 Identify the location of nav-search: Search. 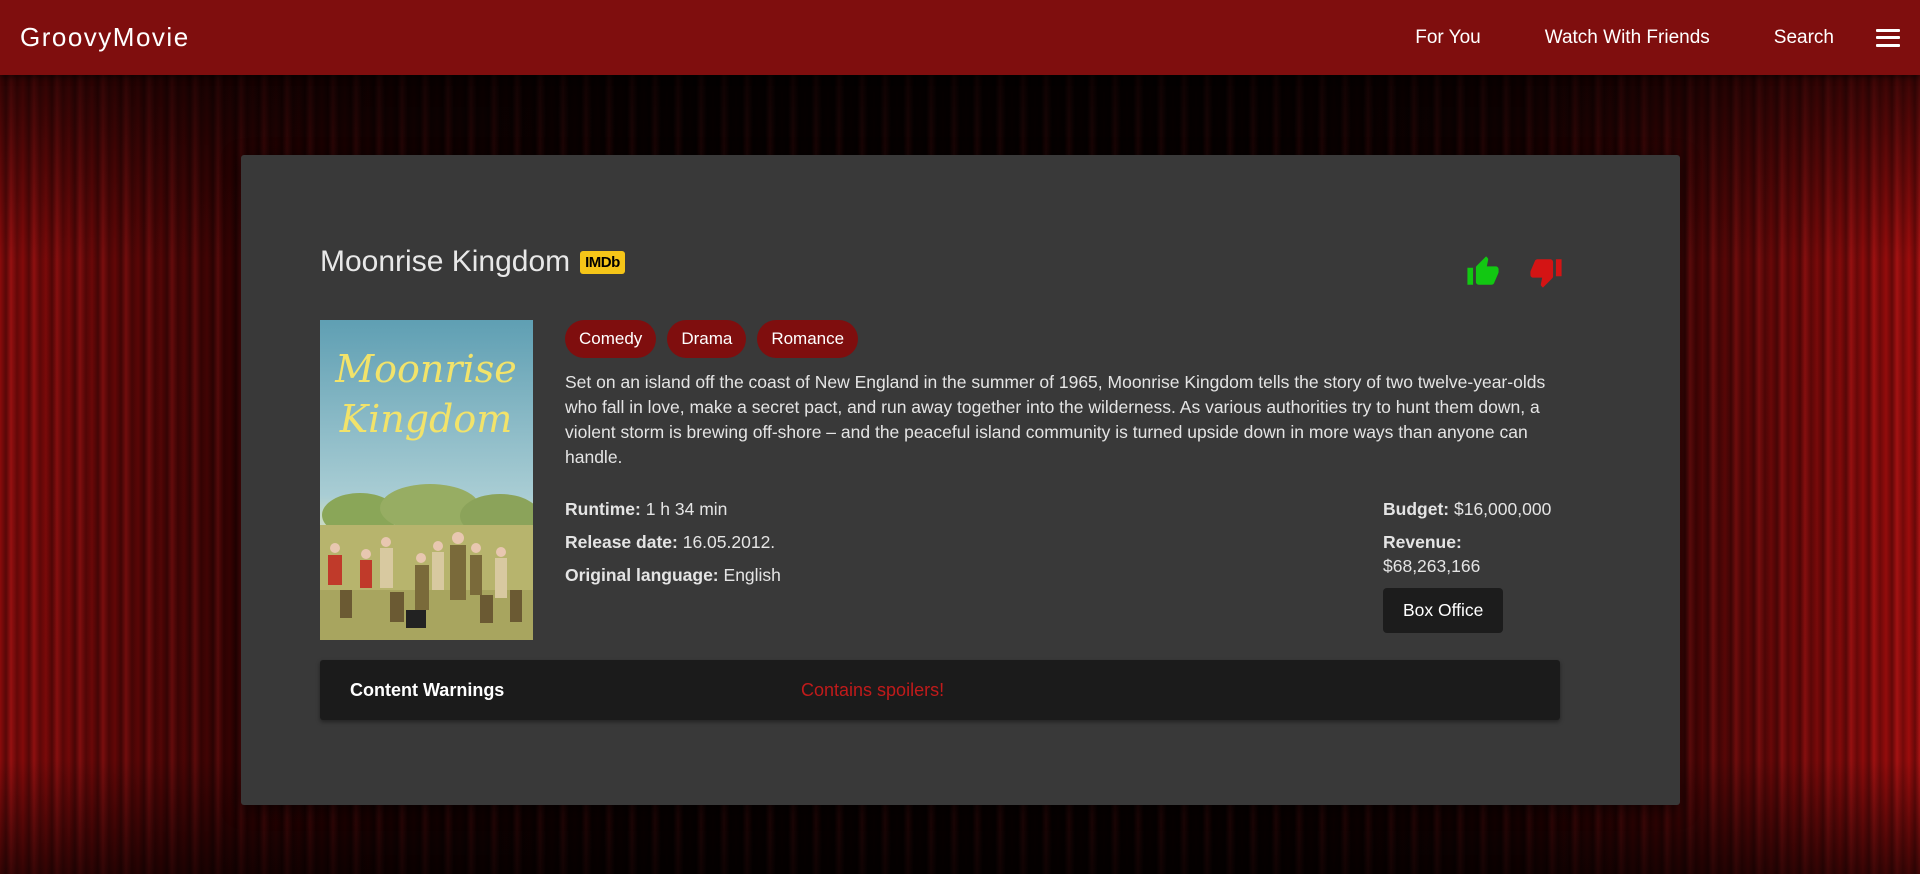
(1804, 38).